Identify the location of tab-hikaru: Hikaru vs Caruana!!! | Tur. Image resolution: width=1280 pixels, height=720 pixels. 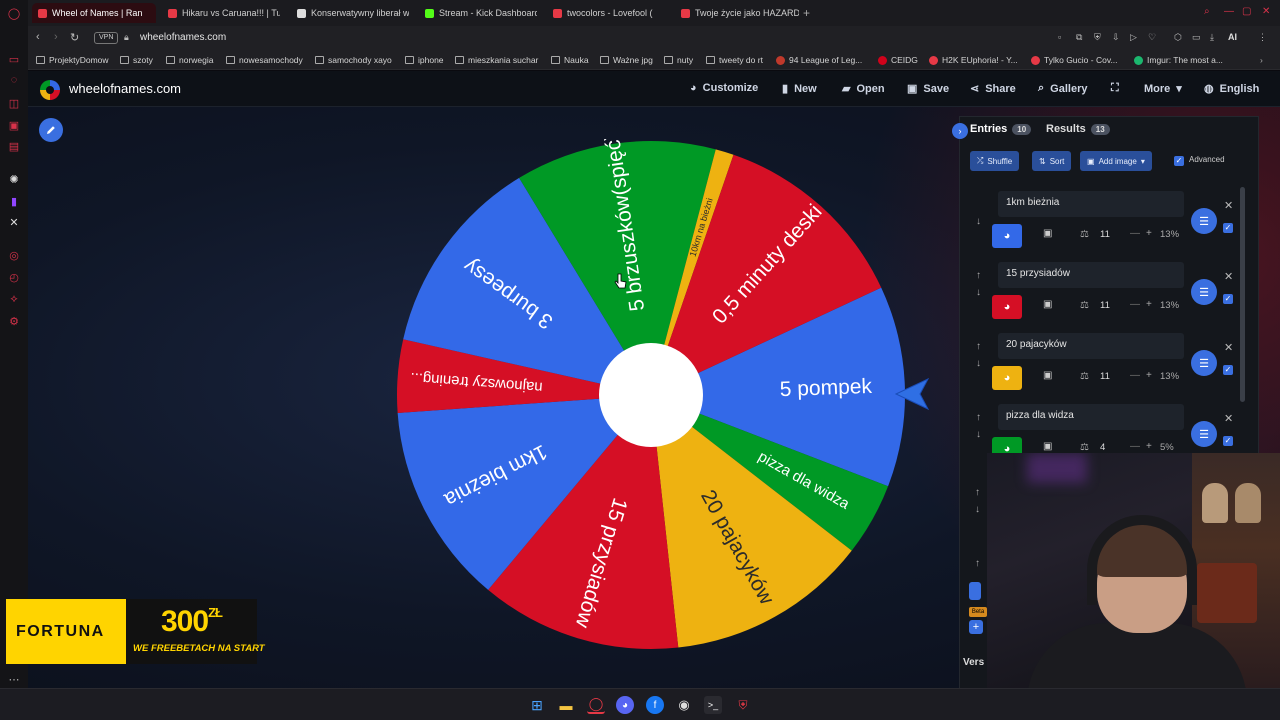
(221, 13).